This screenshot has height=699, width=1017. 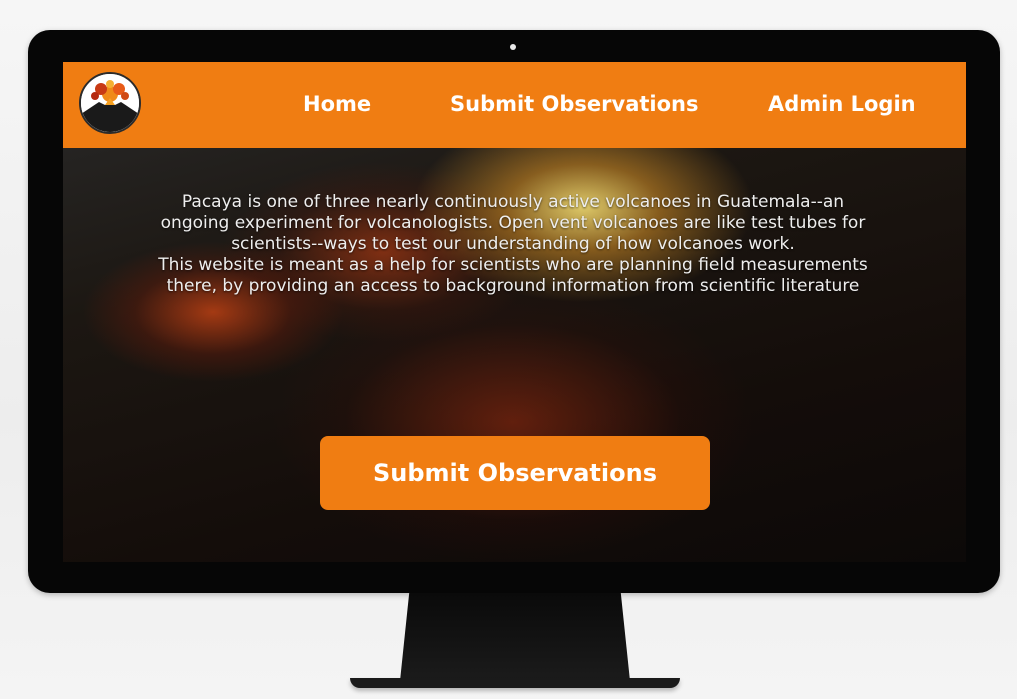 What do you see at coordinates (110, 103) in the screenshot?
I see `volcano-eruption-logo-icon` at bounding box center [110, 103].